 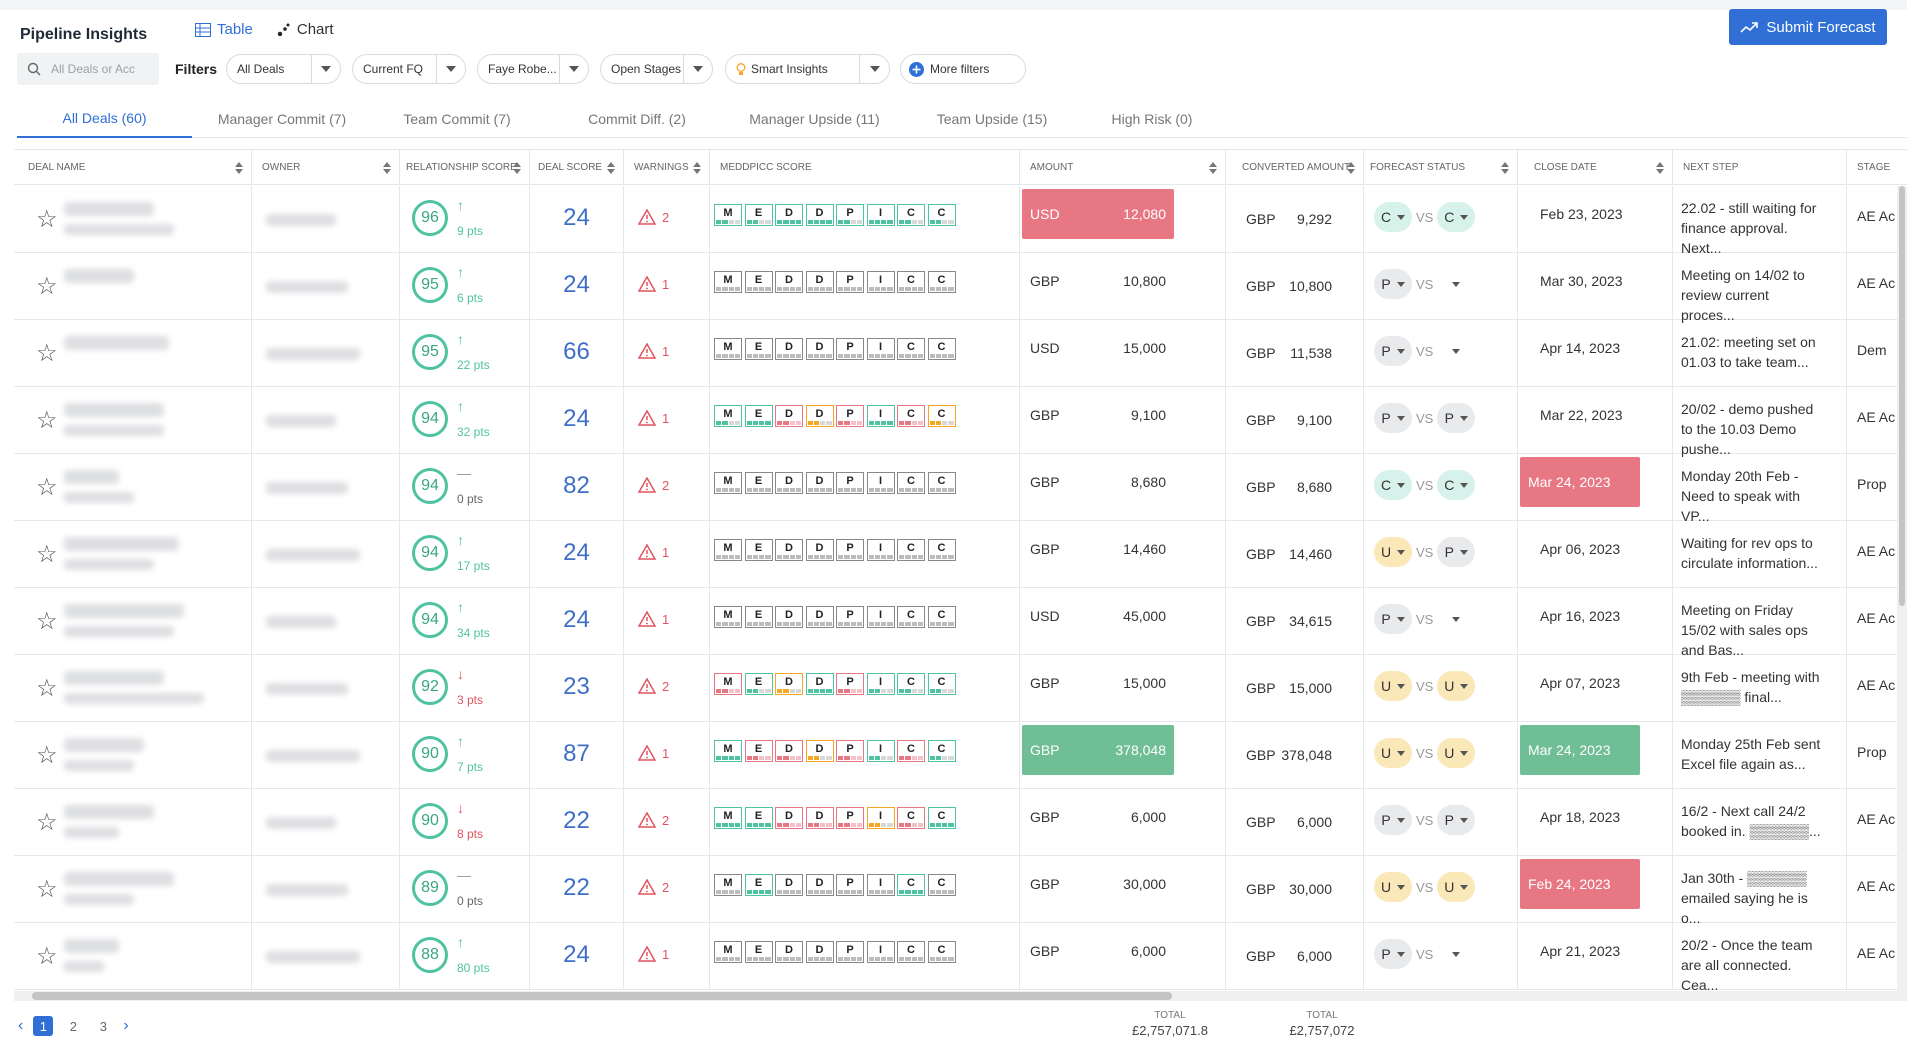 I want to click on col-close-date: Close Date, so click(x=1595, y=167).